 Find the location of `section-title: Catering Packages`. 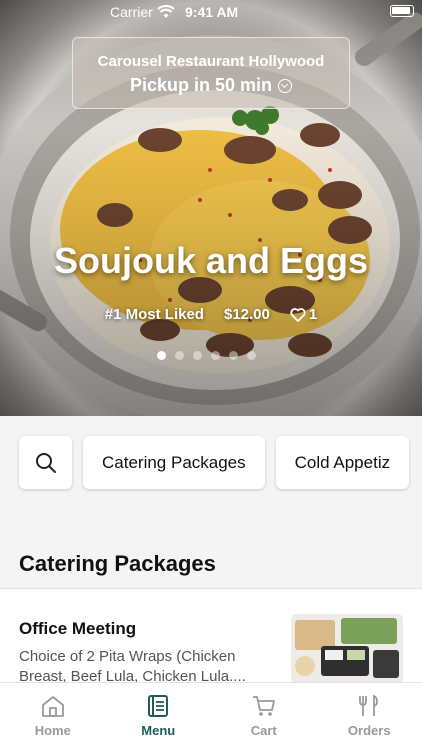

section-title: Catering Packages is located at coordinates (117, 563).